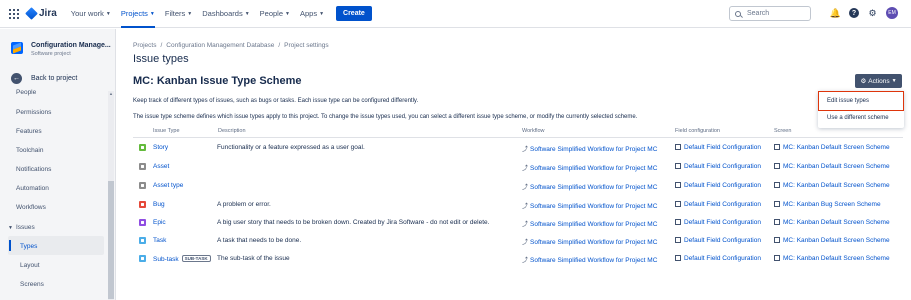  Describe the element at coordinates (111, 94) in the screenshot. I see `scroll-up-icon: ▲` at that location.